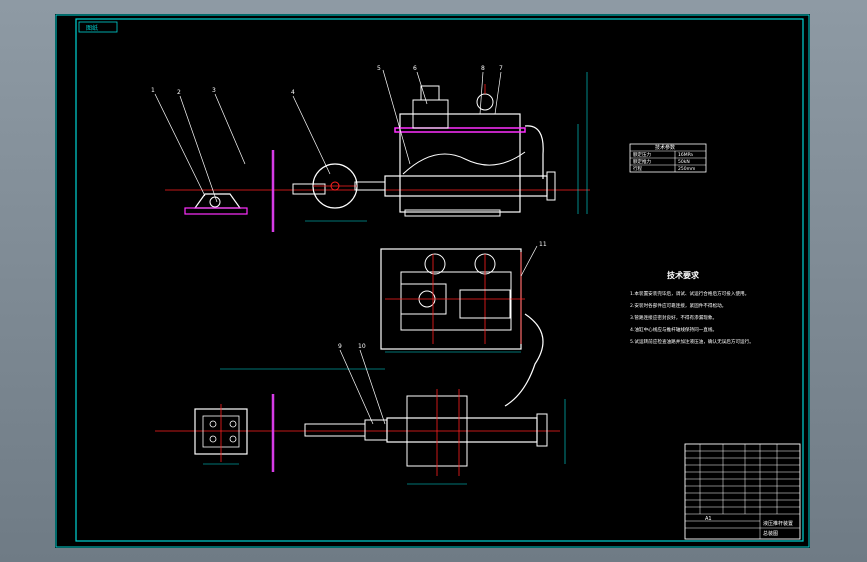  Describe the element at coordinates (466, 186) in the screenshot. I see `cylinder-body` at that location.